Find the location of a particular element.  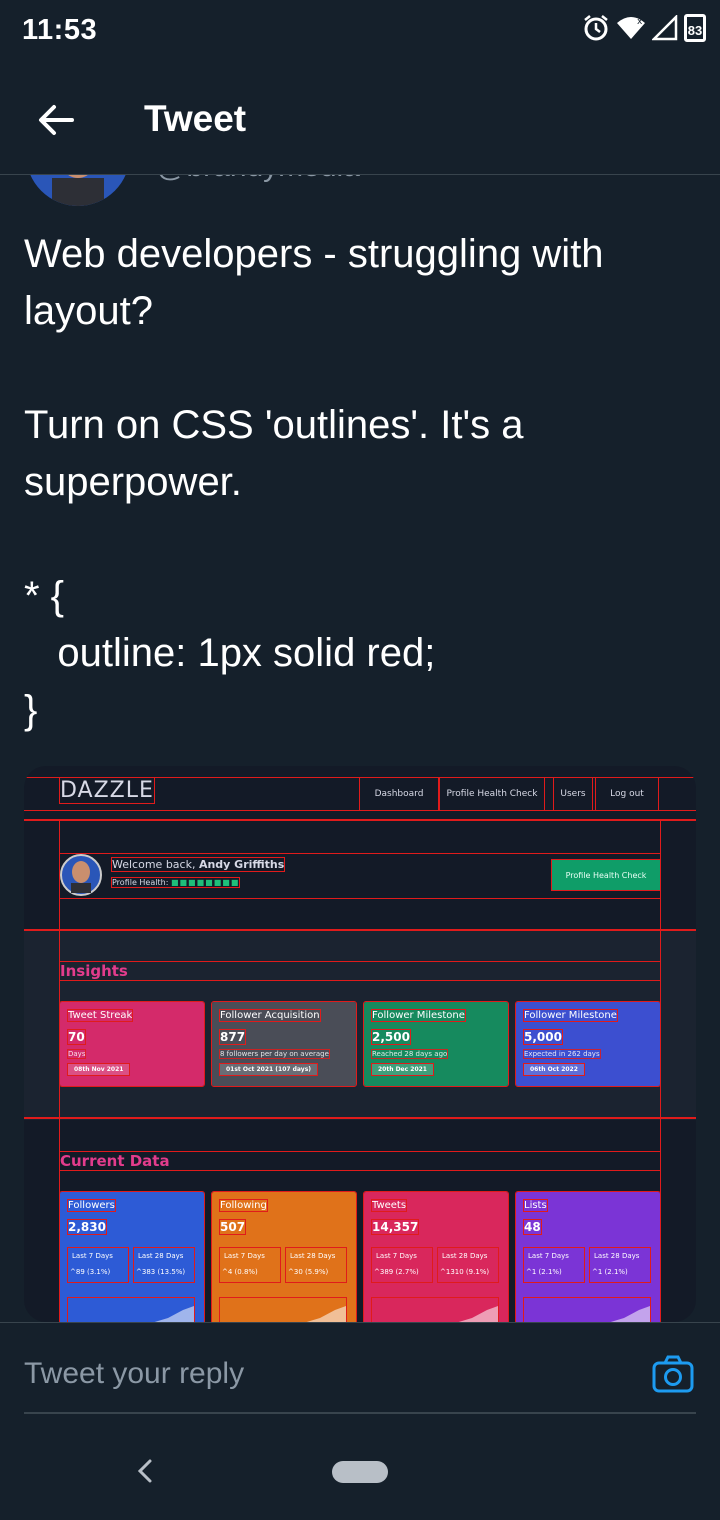

svg-text: x is located at coordinates (640, 22).